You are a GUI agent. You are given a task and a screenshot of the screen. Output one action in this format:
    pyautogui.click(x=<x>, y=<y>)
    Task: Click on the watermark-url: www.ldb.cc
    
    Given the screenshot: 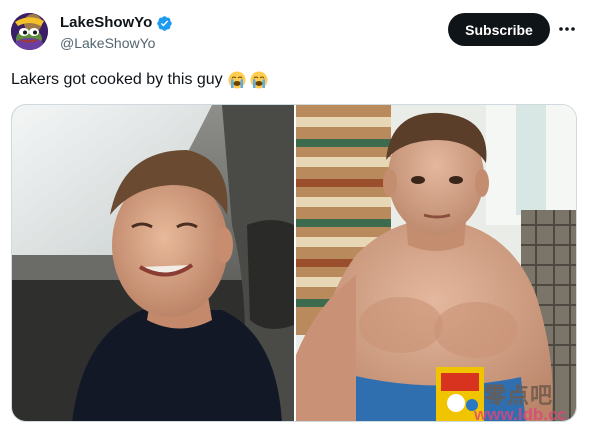 What is the action you would take?
    pyautogui.click(x=520, y=414)
    